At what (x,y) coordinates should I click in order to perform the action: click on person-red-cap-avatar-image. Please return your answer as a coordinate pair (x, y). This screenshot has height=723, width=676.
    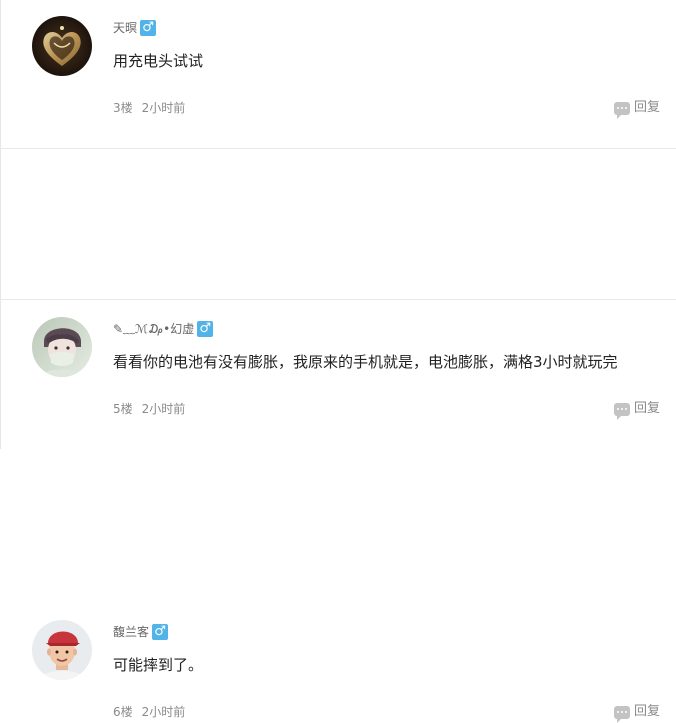
    Looking at the image, I should click on (62, 650).